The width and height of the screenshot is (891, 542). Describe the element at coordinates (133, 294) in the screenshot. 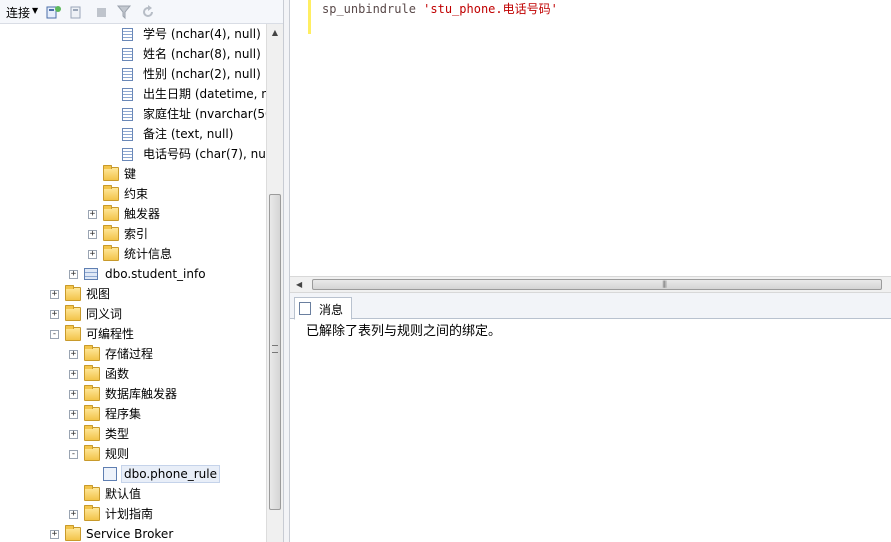

I see `tree-node: + 视图` at that location.